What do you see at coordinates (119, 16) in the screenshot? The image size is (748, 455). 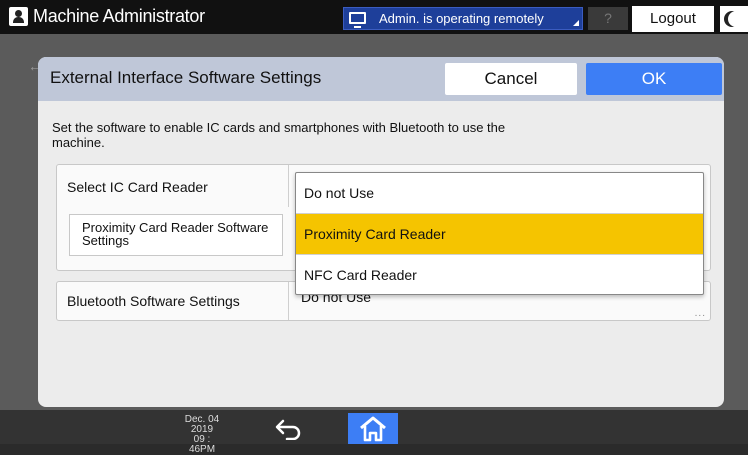 I see `user-title: Machine Administrator` at bounding box center [119, 16].